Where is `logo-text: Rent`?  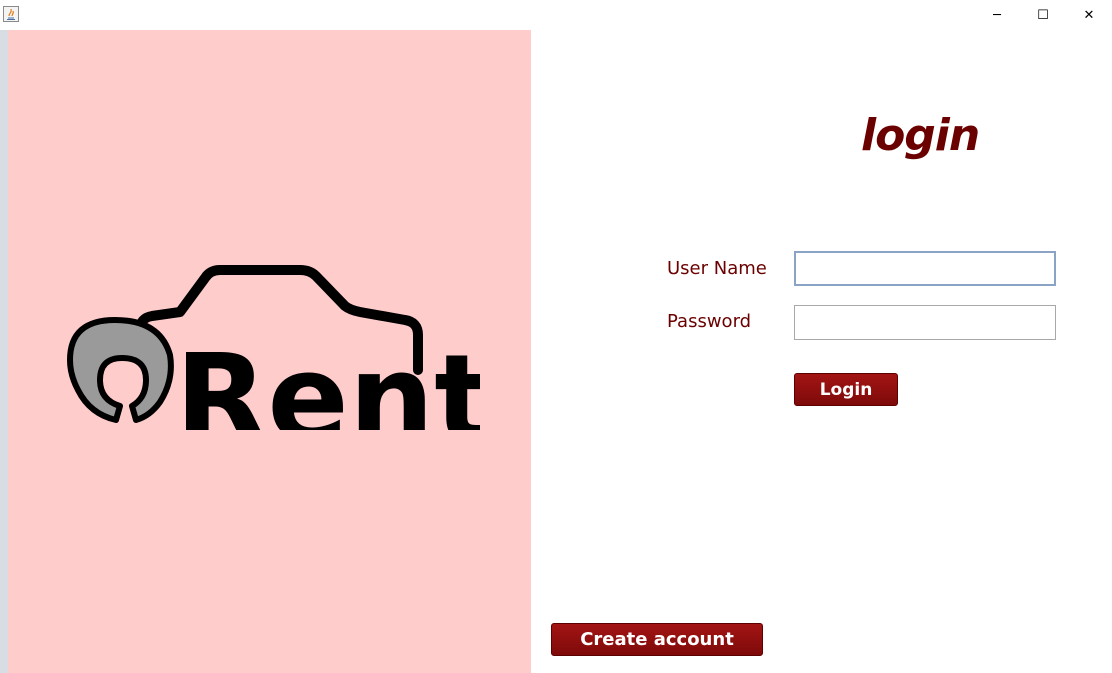 logo-text: Rent is located at coordinates (327, 380).